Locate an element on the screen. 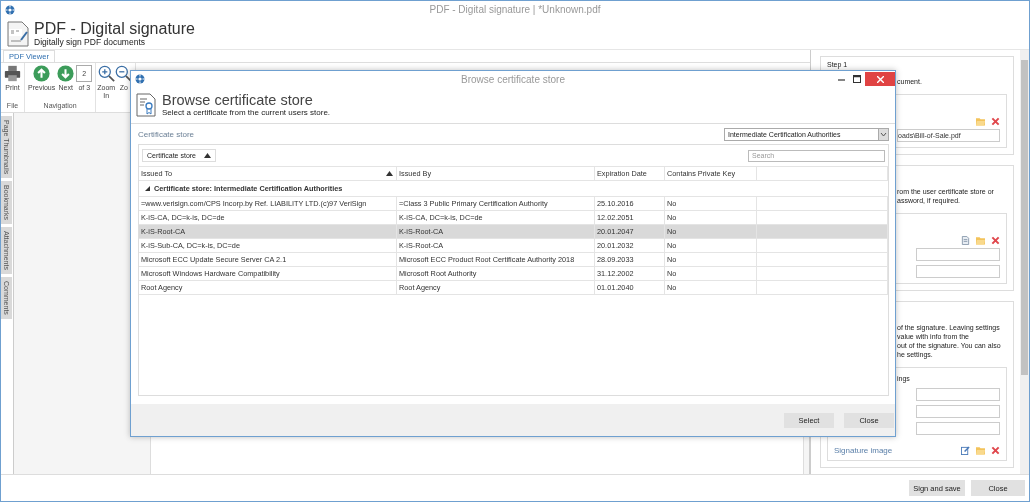 This screenshot has height=502, width=1030. edit-icon is located at coordinates (965, 450).